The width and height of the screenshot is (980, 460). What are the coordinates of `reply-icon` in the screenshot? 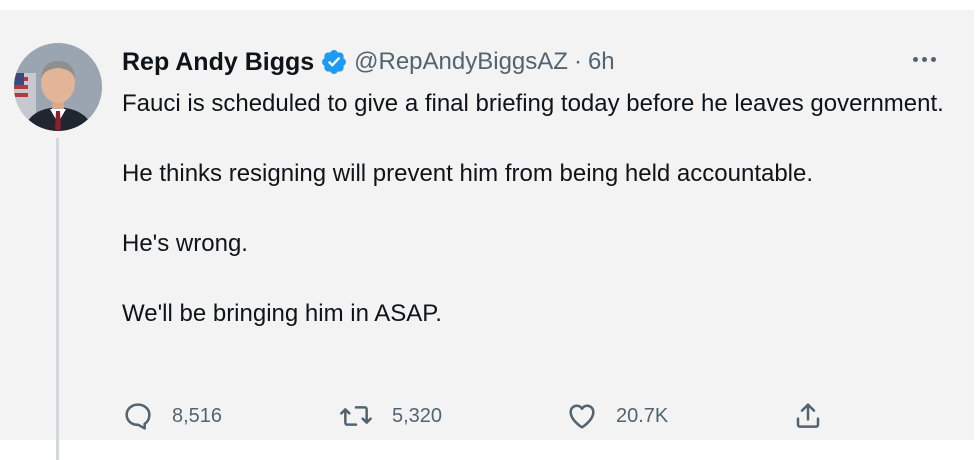 It's located at (138, 416).